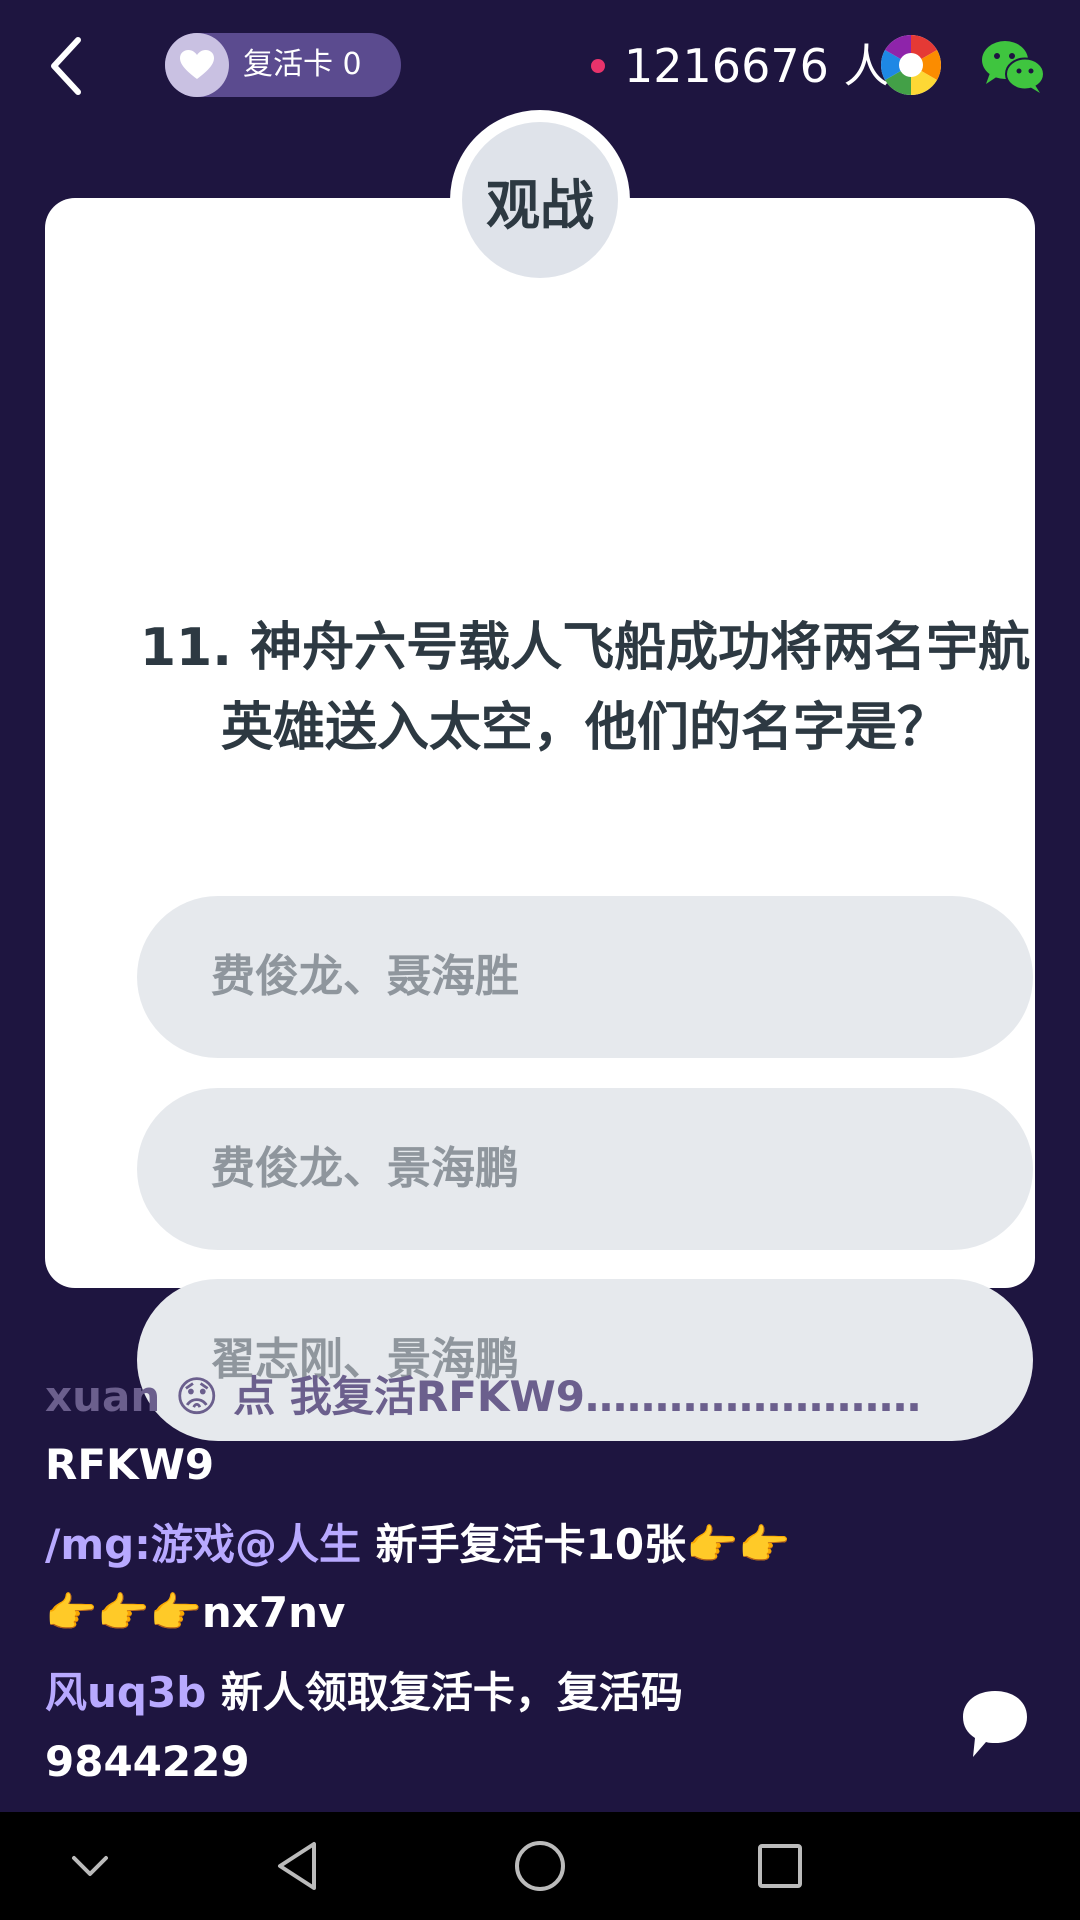 This screenshot has width=1080, height=1920. What do you see at coordinates (126, 1692) in the screenshot?
I see `chat-username: 风uq3b` at bounding box center [126, 1692].